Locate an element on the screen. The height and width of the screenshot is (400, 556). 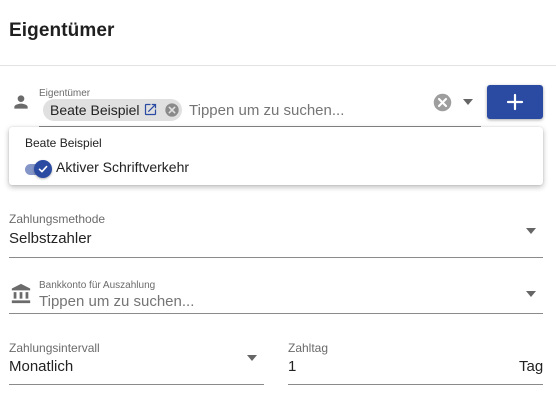
bank-account-label: Bankkonto für Auszahlung is located at coordinates (97, 285).